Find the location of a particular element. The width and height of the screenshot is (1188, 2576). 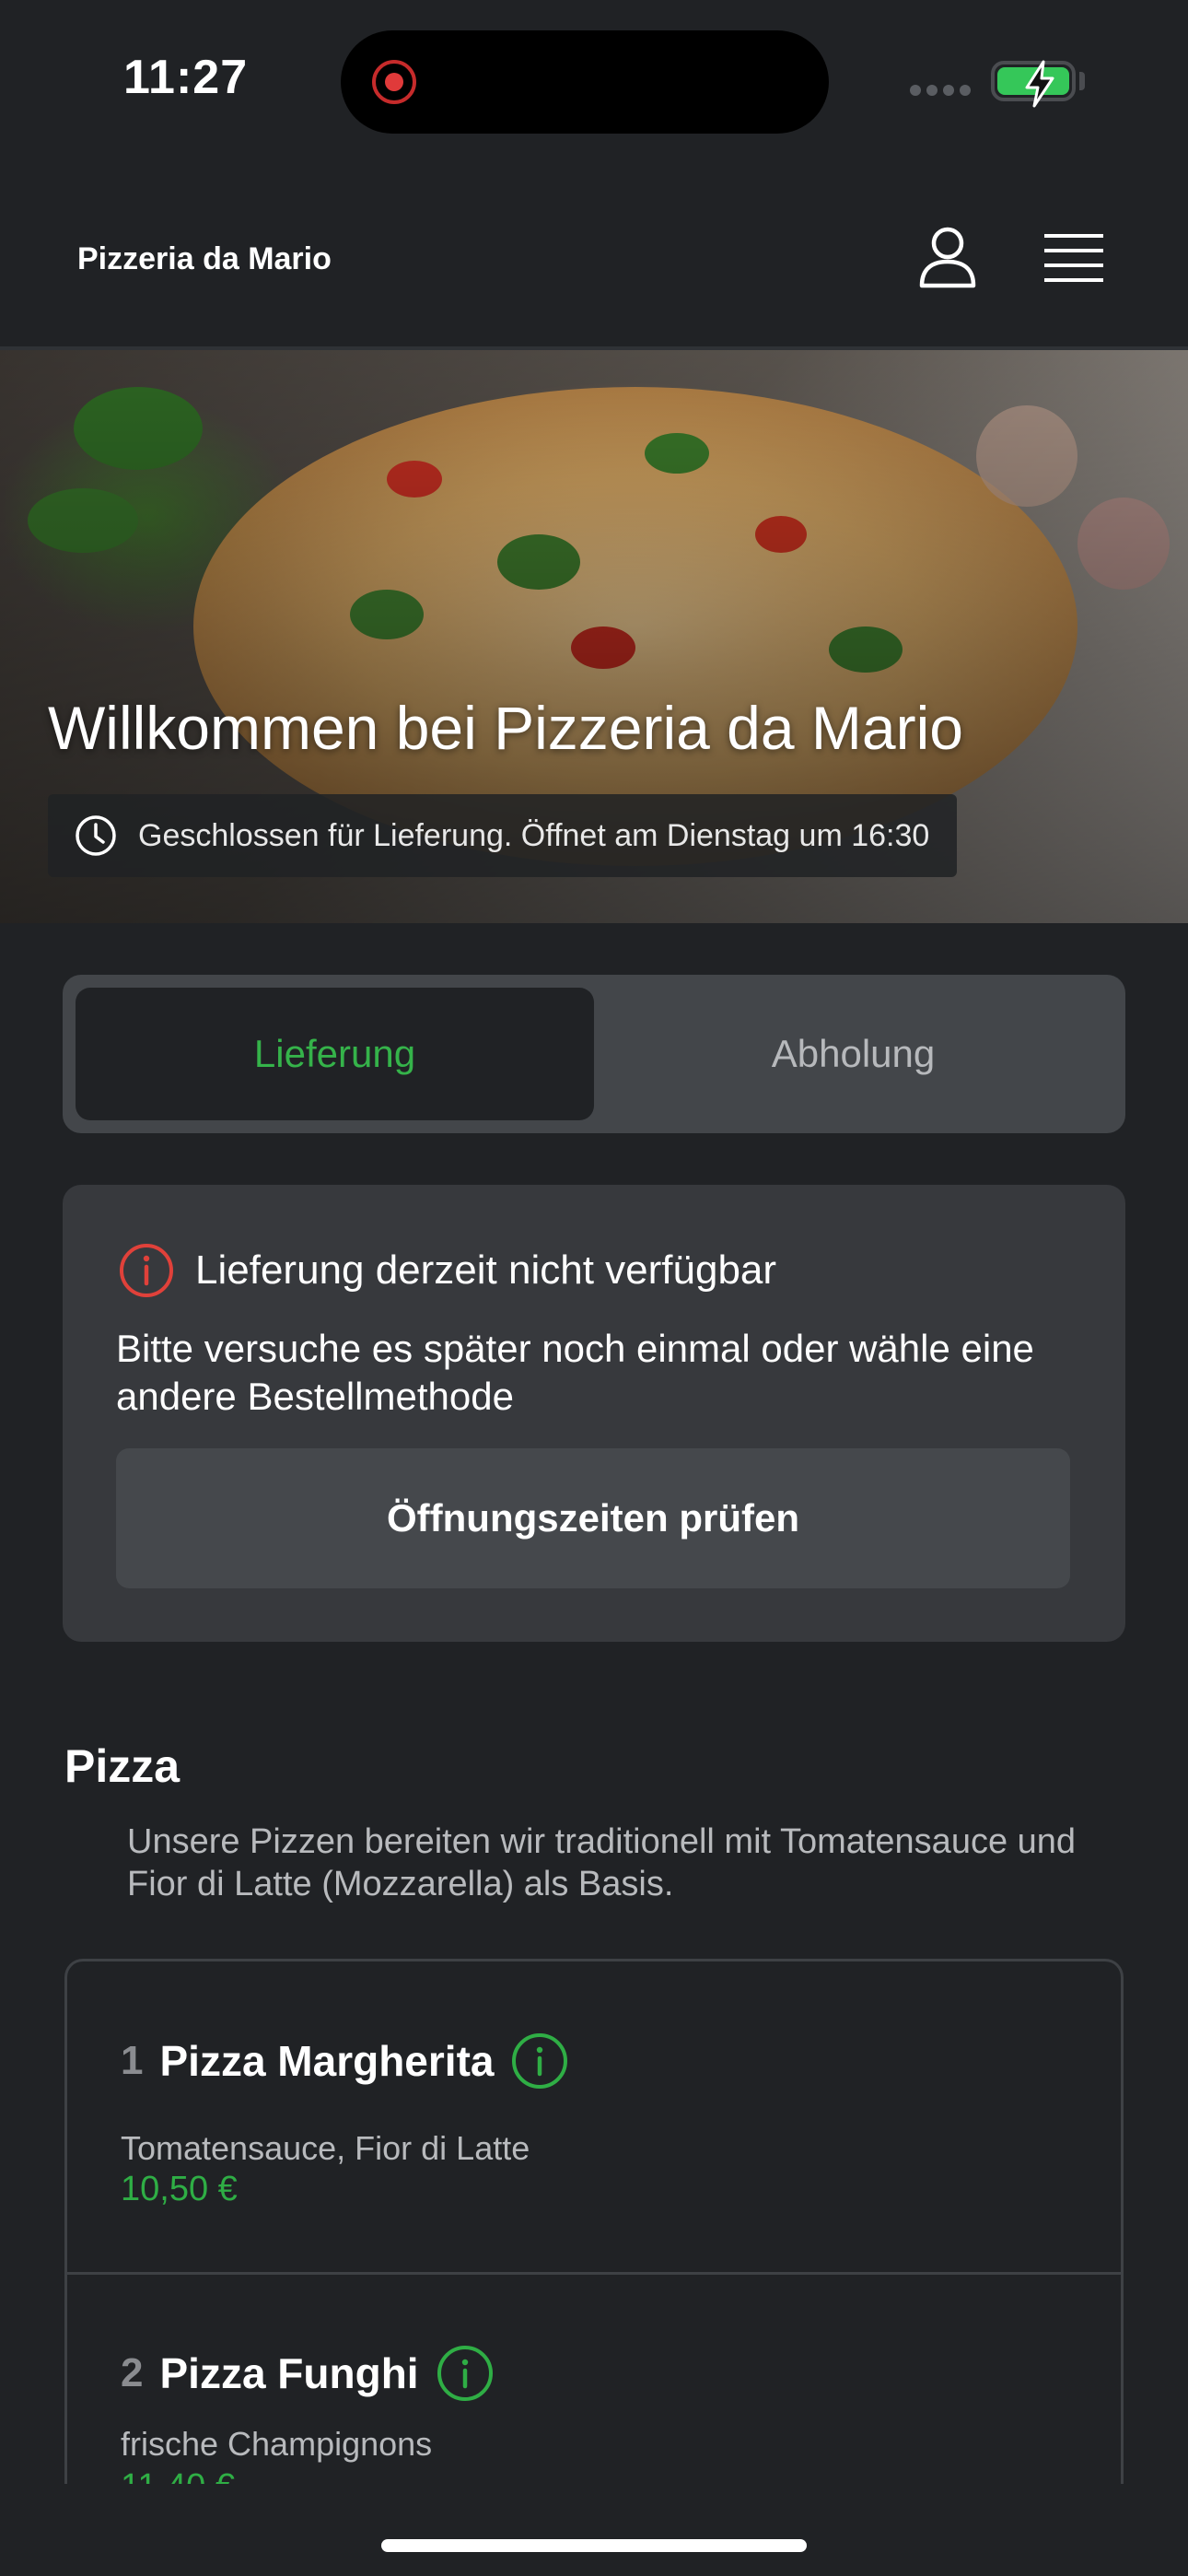

item-description: Tomatensauce, Fior di Latte is located at coordinates (325, 2148).